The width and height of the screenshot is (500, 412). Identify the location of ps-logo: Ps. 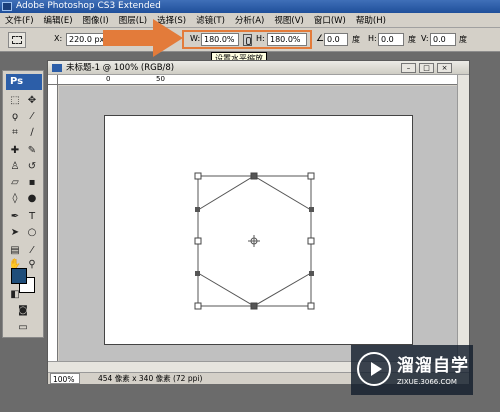
(24, 82).